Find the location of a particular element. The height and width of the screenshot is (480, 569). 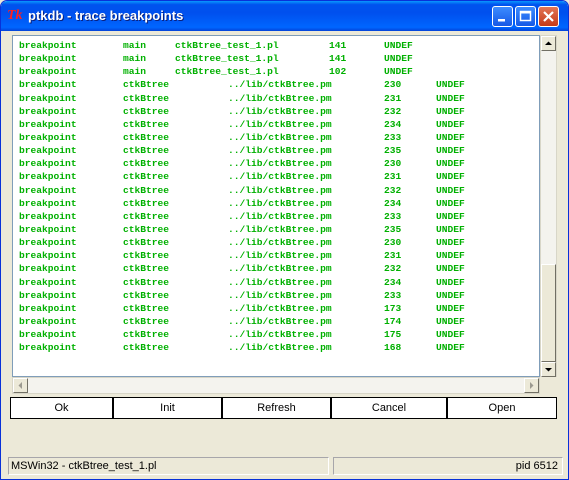

status-platform-file: MSWin32 - ctkBtree_test_1.pl is located at coordinates (168, 466).